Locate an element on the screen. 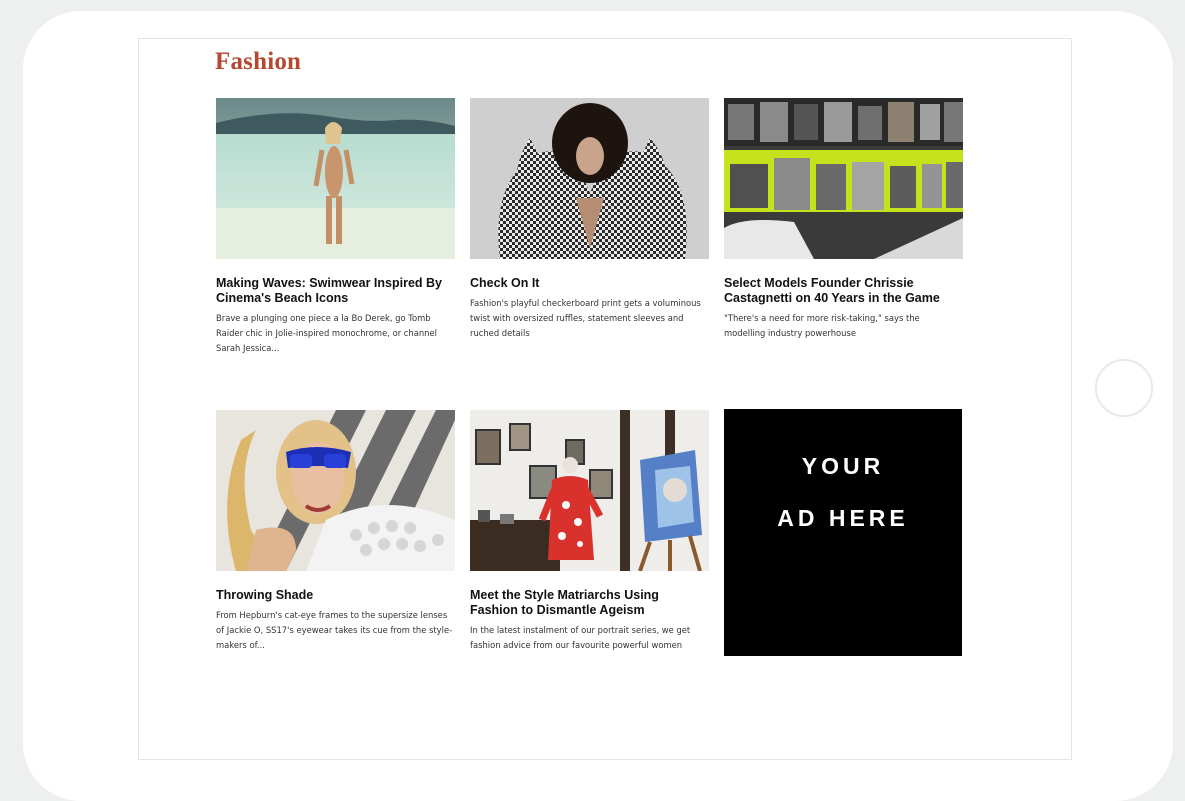  advertisement-placeholder: YOUR AD HERE is located at coordinates (843, 532).